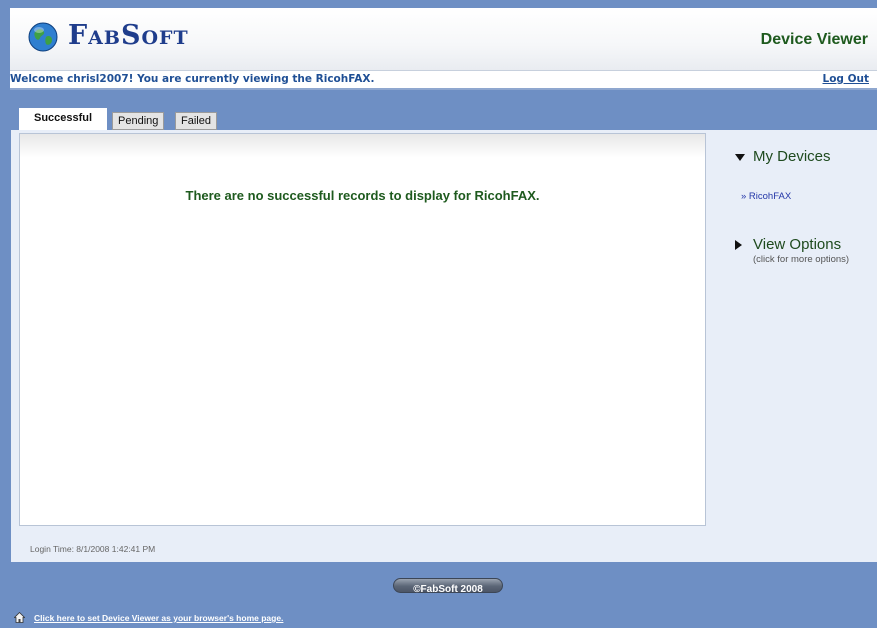 The width and height of the screenshot is (877, 628). Describe the element at coordinates (443, 39) in the screenshot. I see `header: FabSoft Device Viewer` at that location.